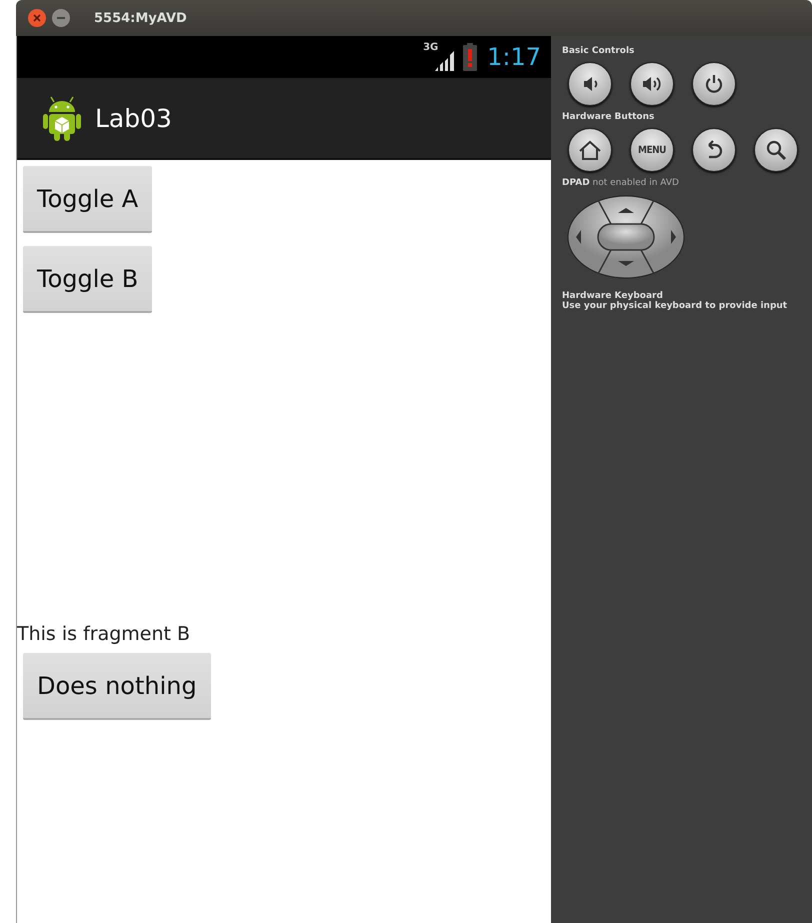 This screenshot has width=812, height=923. What do you see at coordinates (652, 84) in the screenshot?
I see `volume-up-button` at bounding box center [652, 84].